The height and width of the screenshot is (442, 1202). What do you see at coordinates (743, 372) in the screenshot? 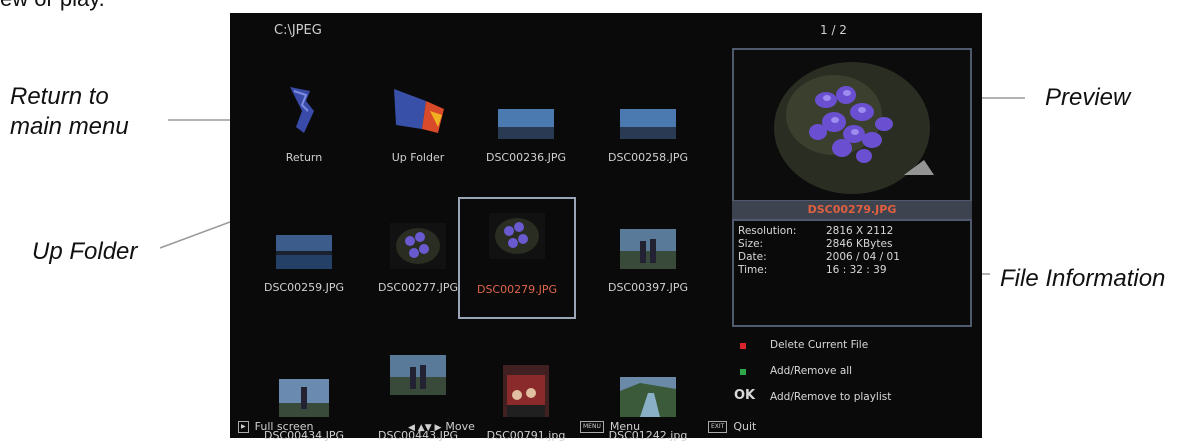
I see `green-button-icon` at bounding box center [743, 372].